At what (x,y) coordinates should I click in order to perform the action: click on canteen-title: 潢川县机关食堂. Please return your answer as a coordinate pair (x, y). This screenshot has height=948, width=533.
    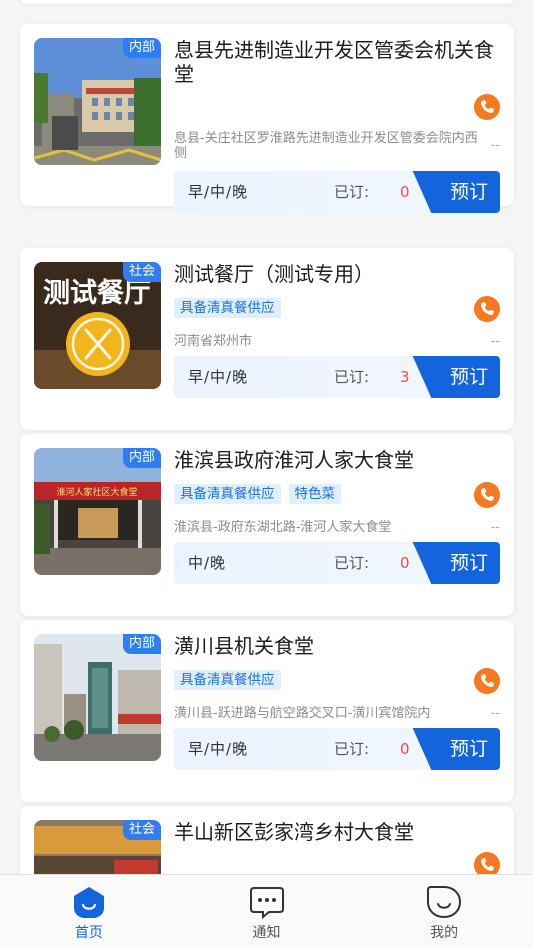
    Looking at the image, I should click on (339, 646).